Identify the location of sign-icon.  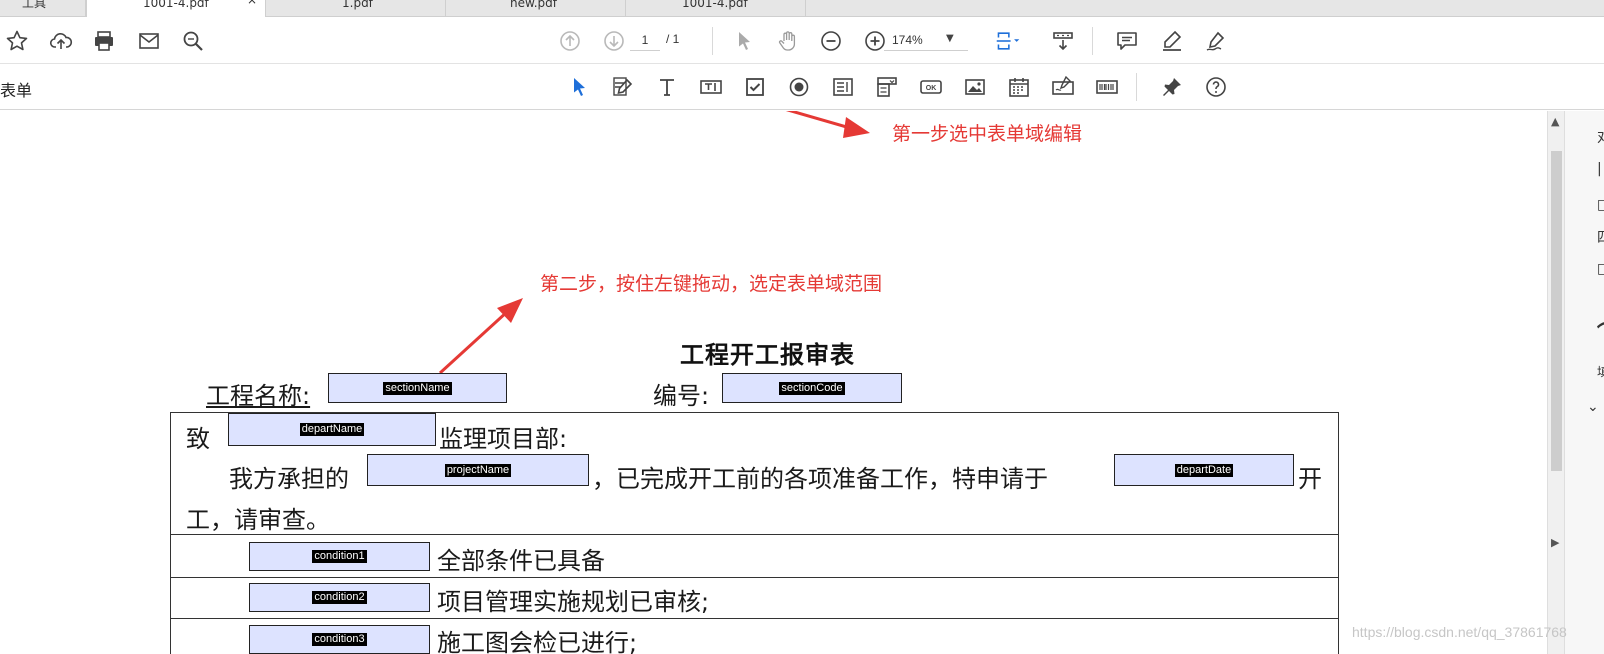
(1216, 41).